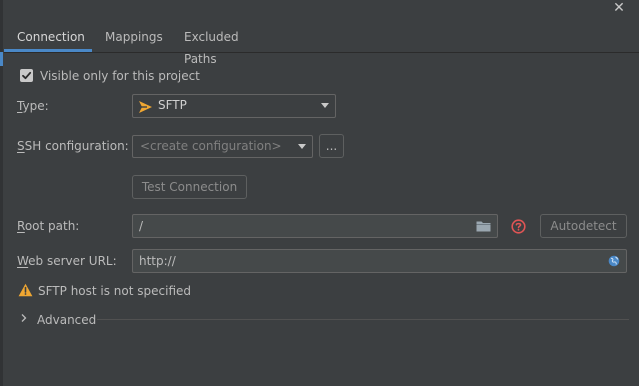  What do you see at coordinates (141, 226) in the screenshot?
I see `root-path-value: /` at bounding box center [141, 226].